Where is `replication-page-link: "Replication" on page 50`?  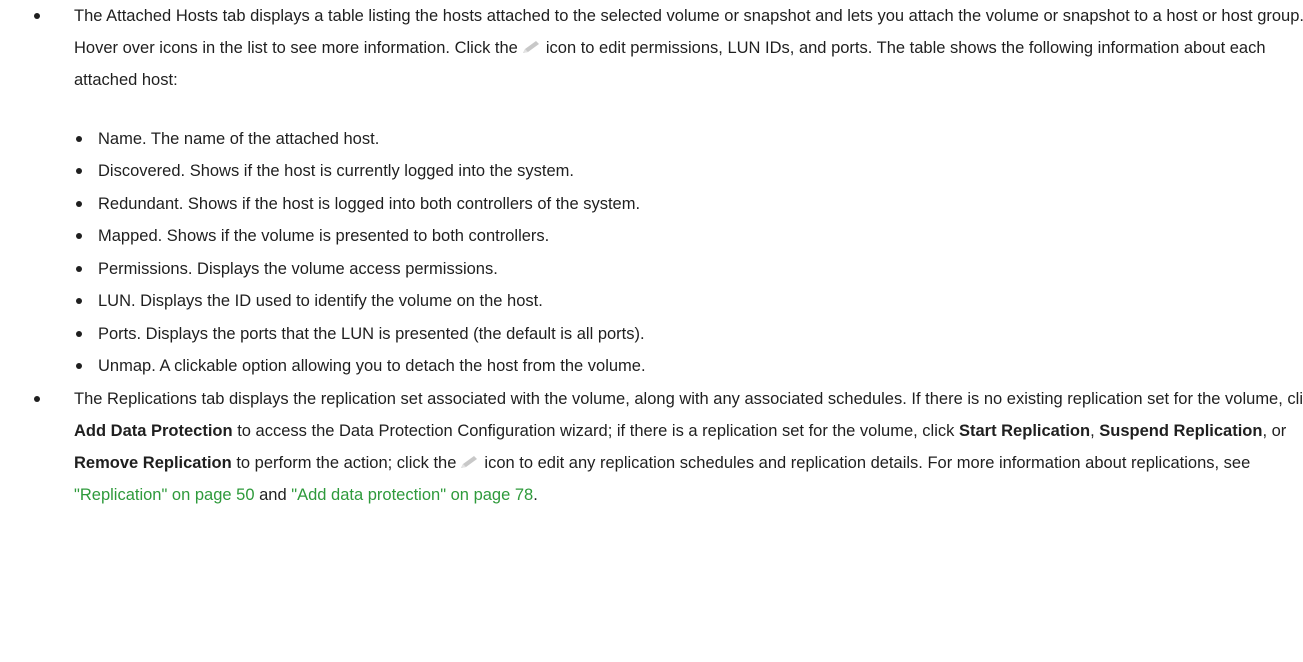
replication-page-link: "Replication" on page 50 is located at coordinates (164, 495).